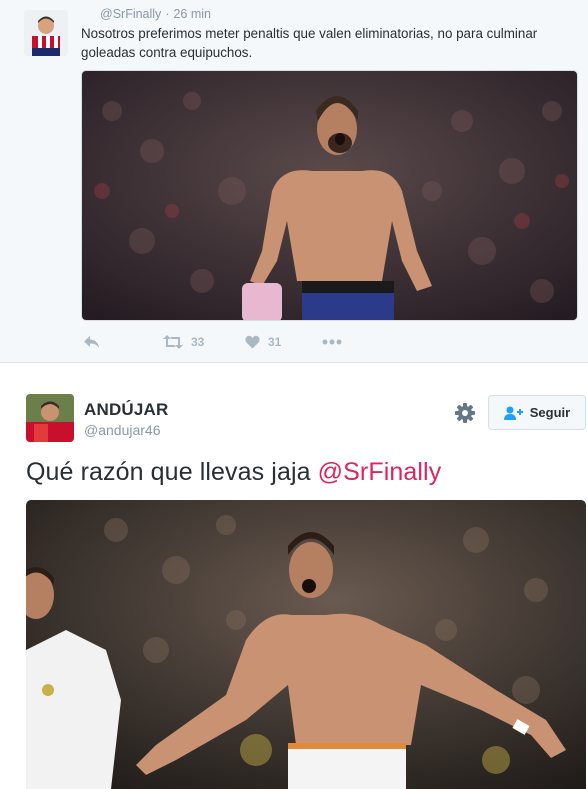 This screenshot has width=588, height=789. I want to click on retweet-count: 33, so click(198, 342).